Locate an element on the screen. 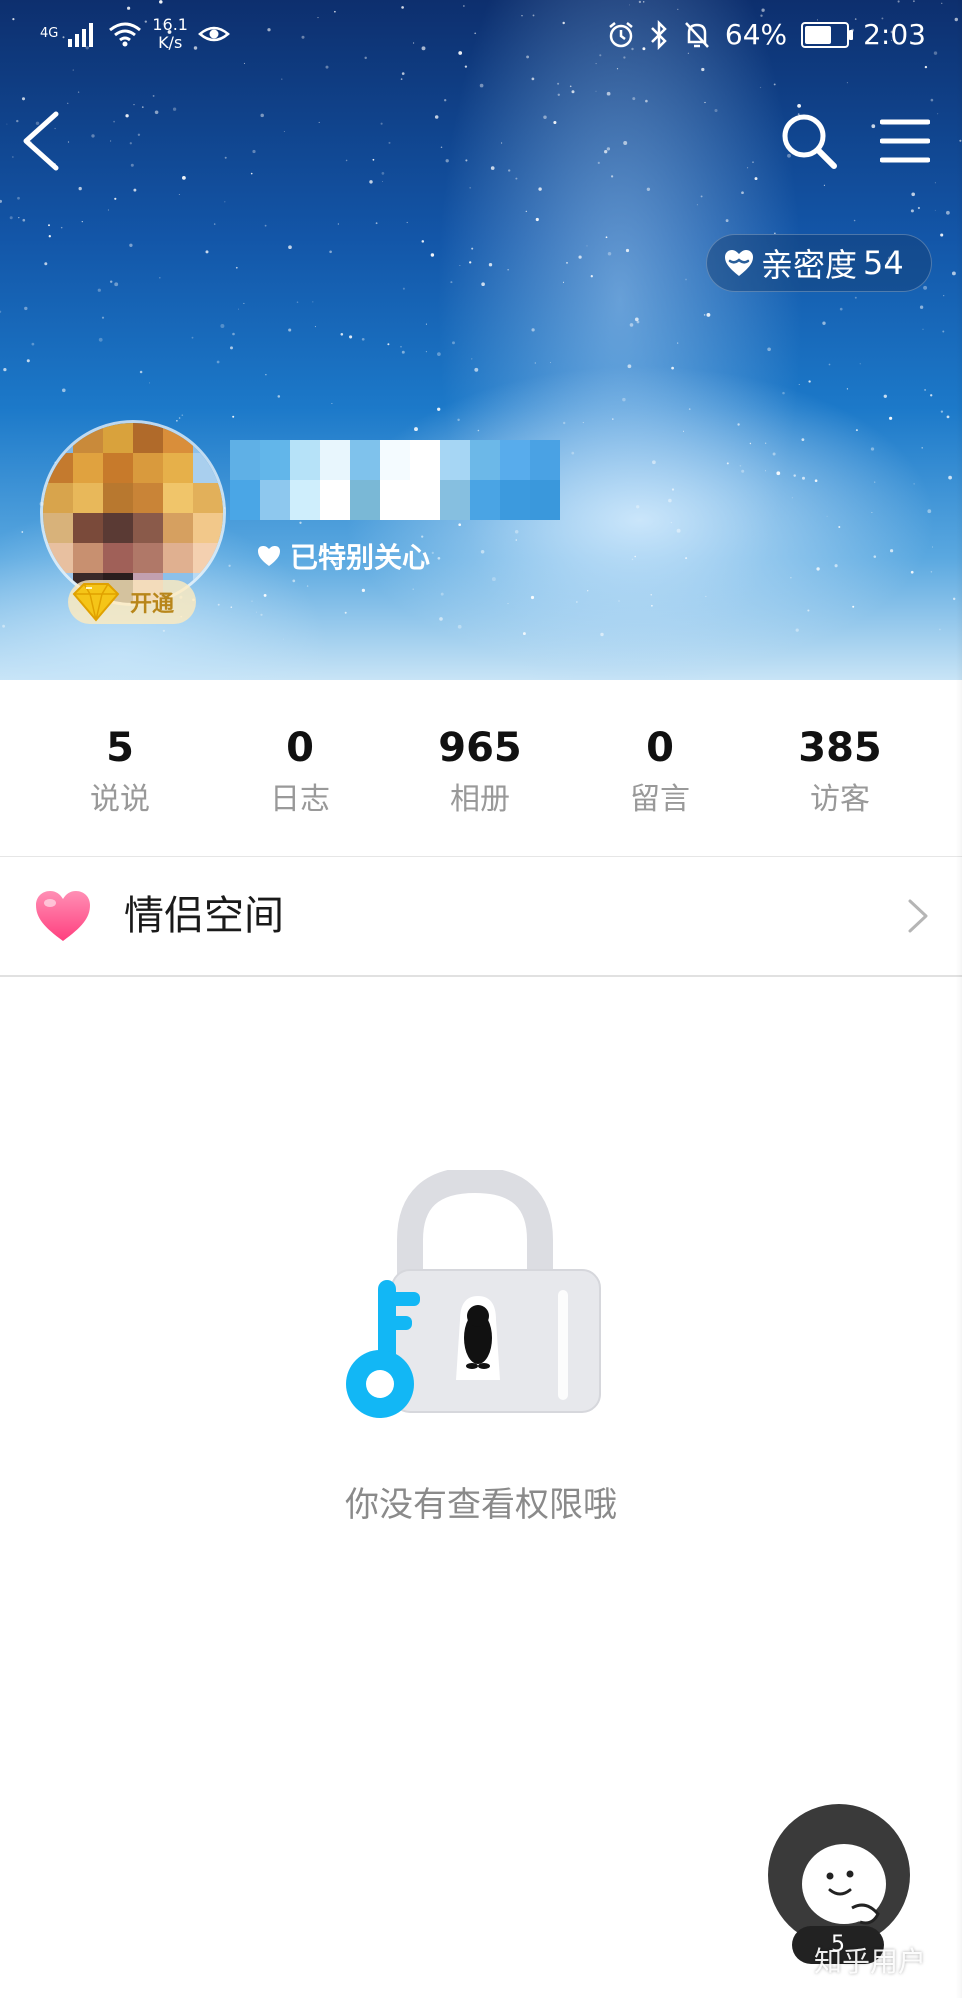  bluetooth-icon is located at coordinates (658, 34).